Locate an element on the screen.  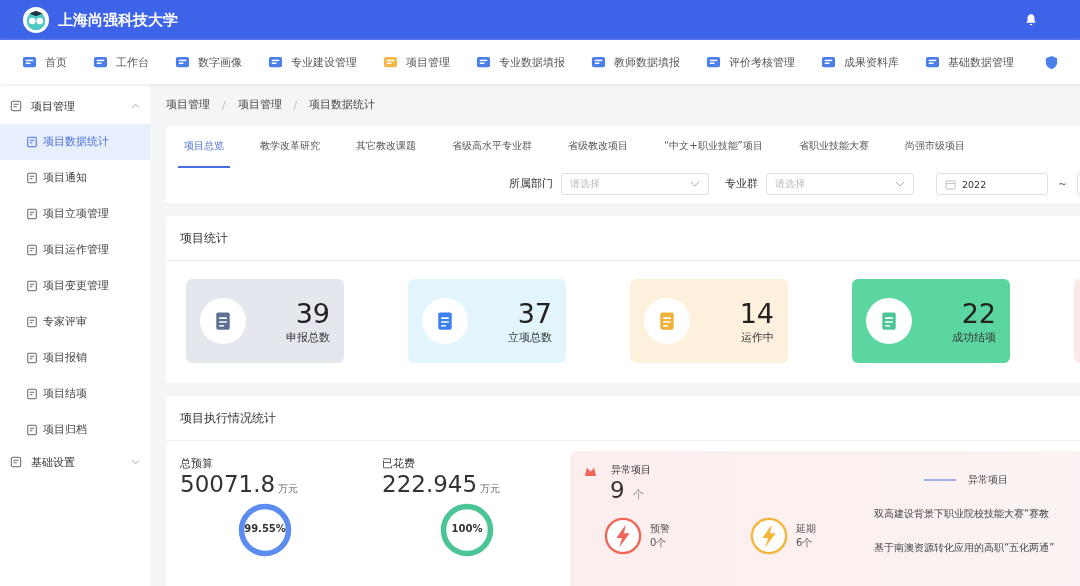
sidebar-item: 项目报销 is located at coordinates (75, 358).